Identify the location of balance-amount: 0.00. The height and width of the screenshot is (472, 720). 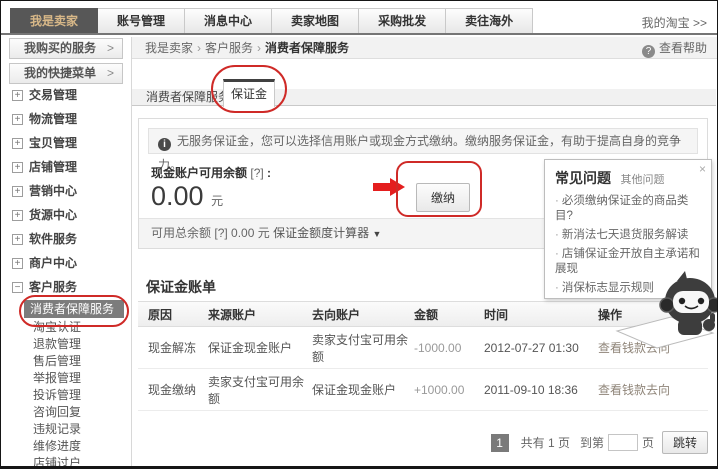
(177, 196).